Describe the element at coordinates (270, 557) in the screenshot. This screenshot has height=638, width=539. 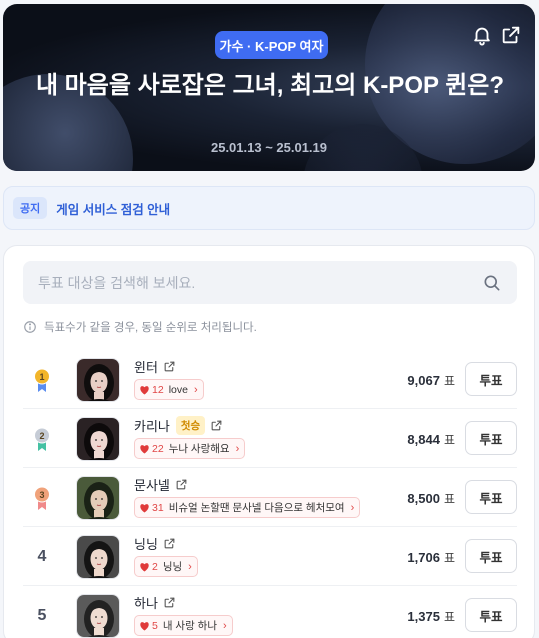
I see `ranking-row: 4 닝닝 2 닝닝 › 1,706 표 투표` at that location.